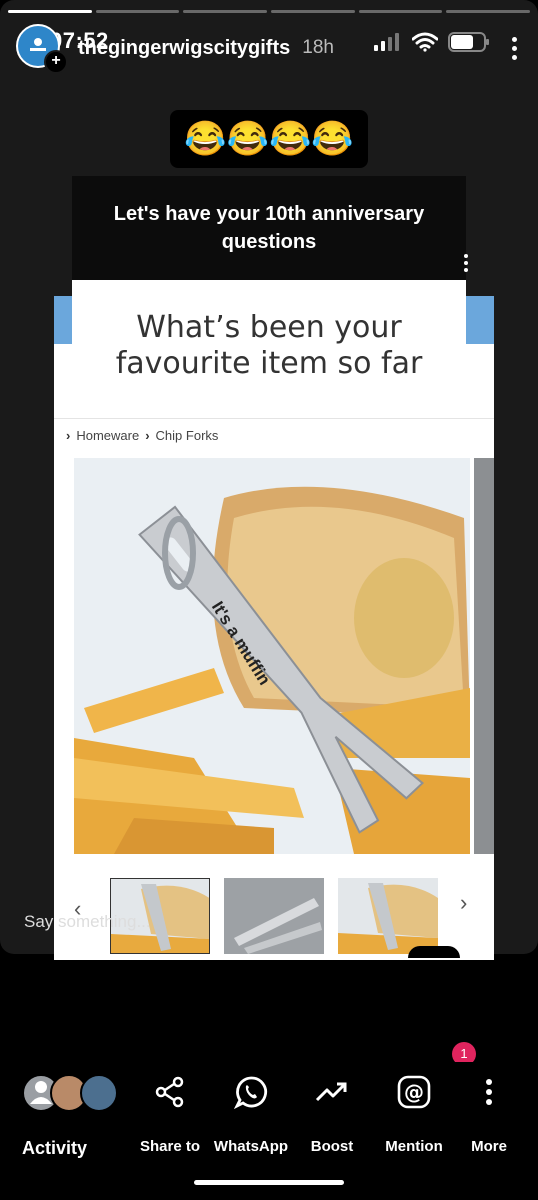 The height and width of the screenshot is (1200, 538). Describe the element at coordinates (170, 1114) in the screenshot. I see `share-to-button: Share to` at that location.